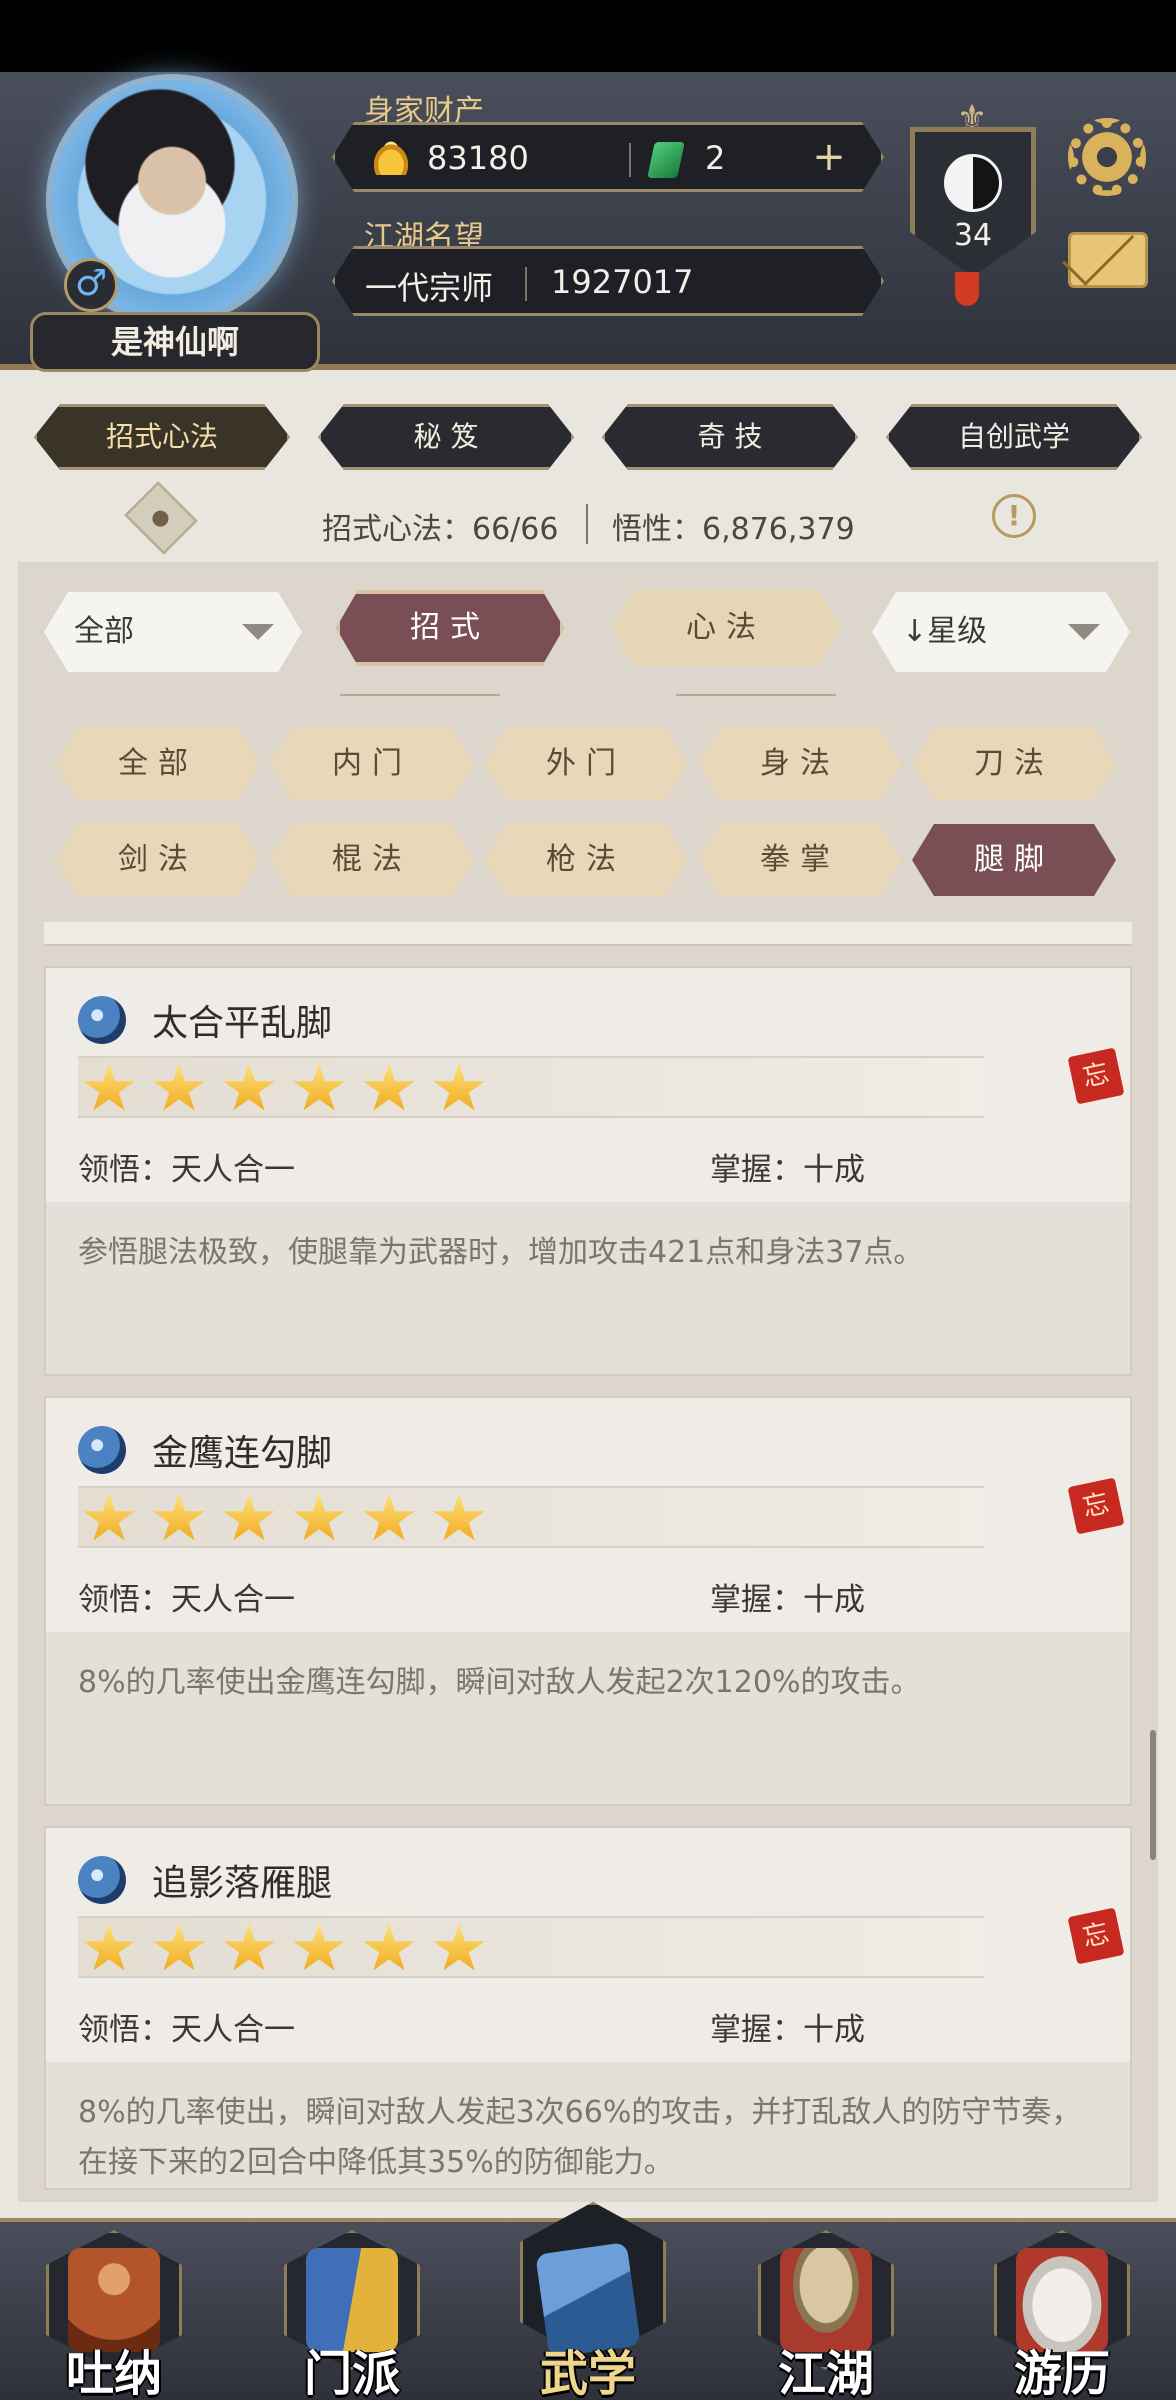  What do you see at coordinates (1001, 632) in the screenshot?
I see `sort-select: ↓星级` at bounding box center [1001, 632].